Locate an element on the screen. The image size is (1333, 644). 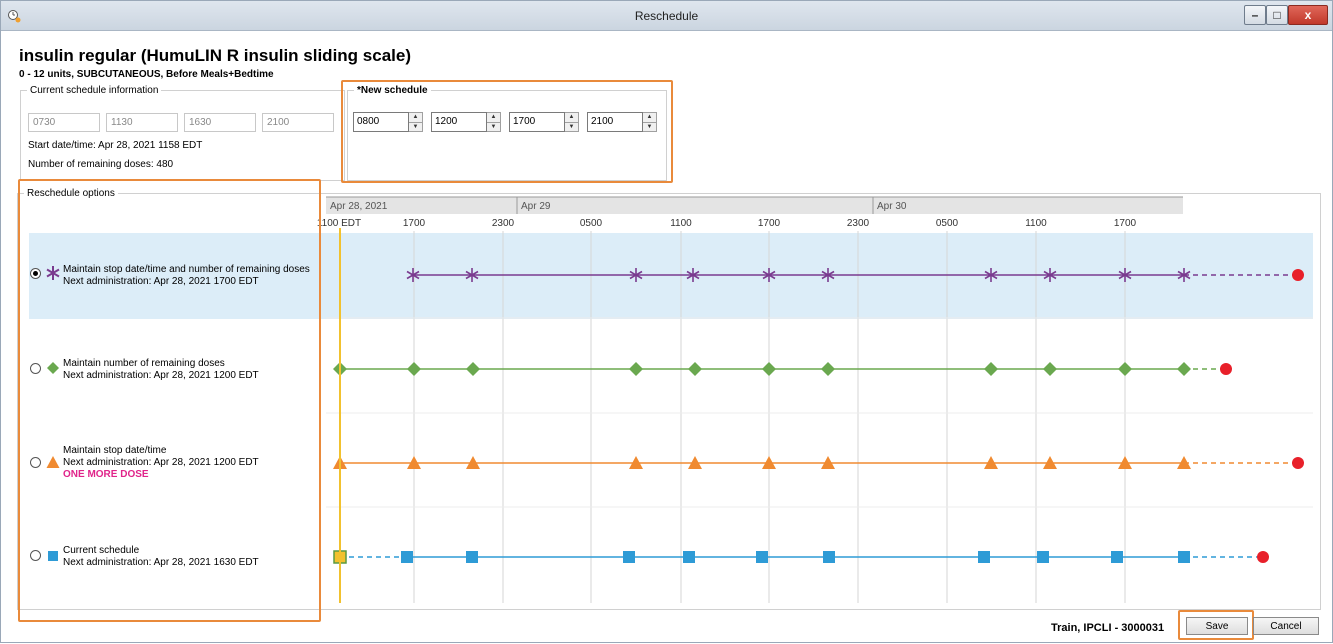
date-header-band is located at coordinates (754, 205).